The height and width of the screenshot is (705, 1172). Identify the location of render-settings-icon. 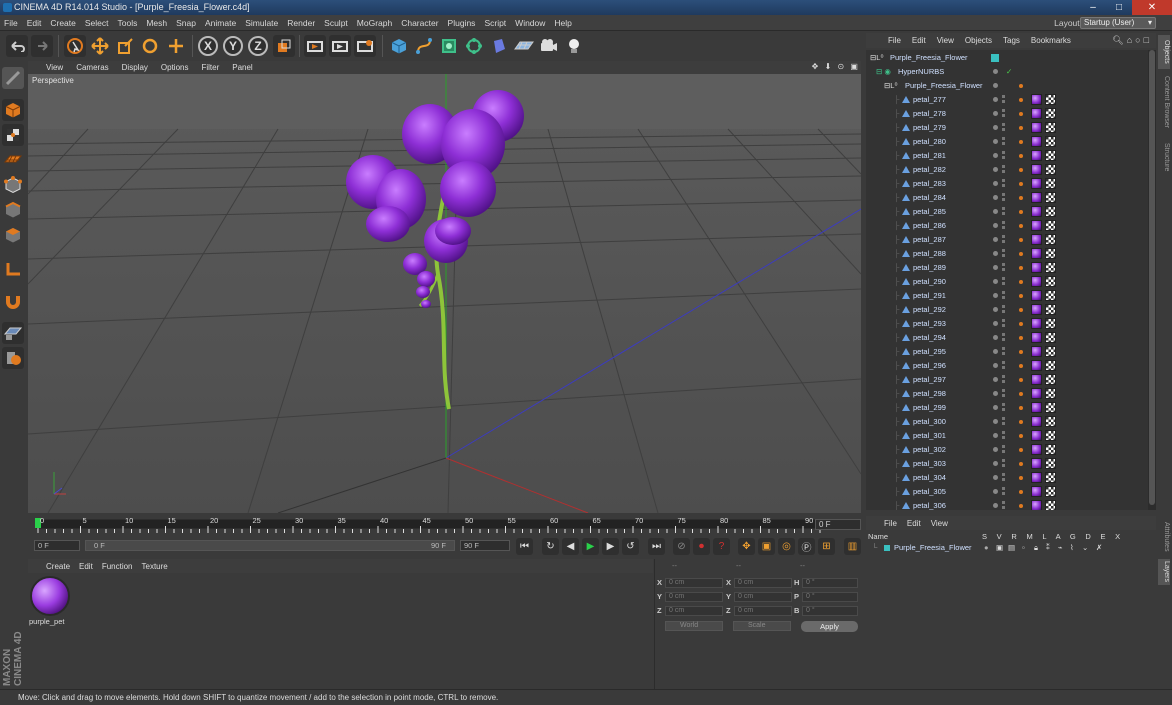
(365, 46).